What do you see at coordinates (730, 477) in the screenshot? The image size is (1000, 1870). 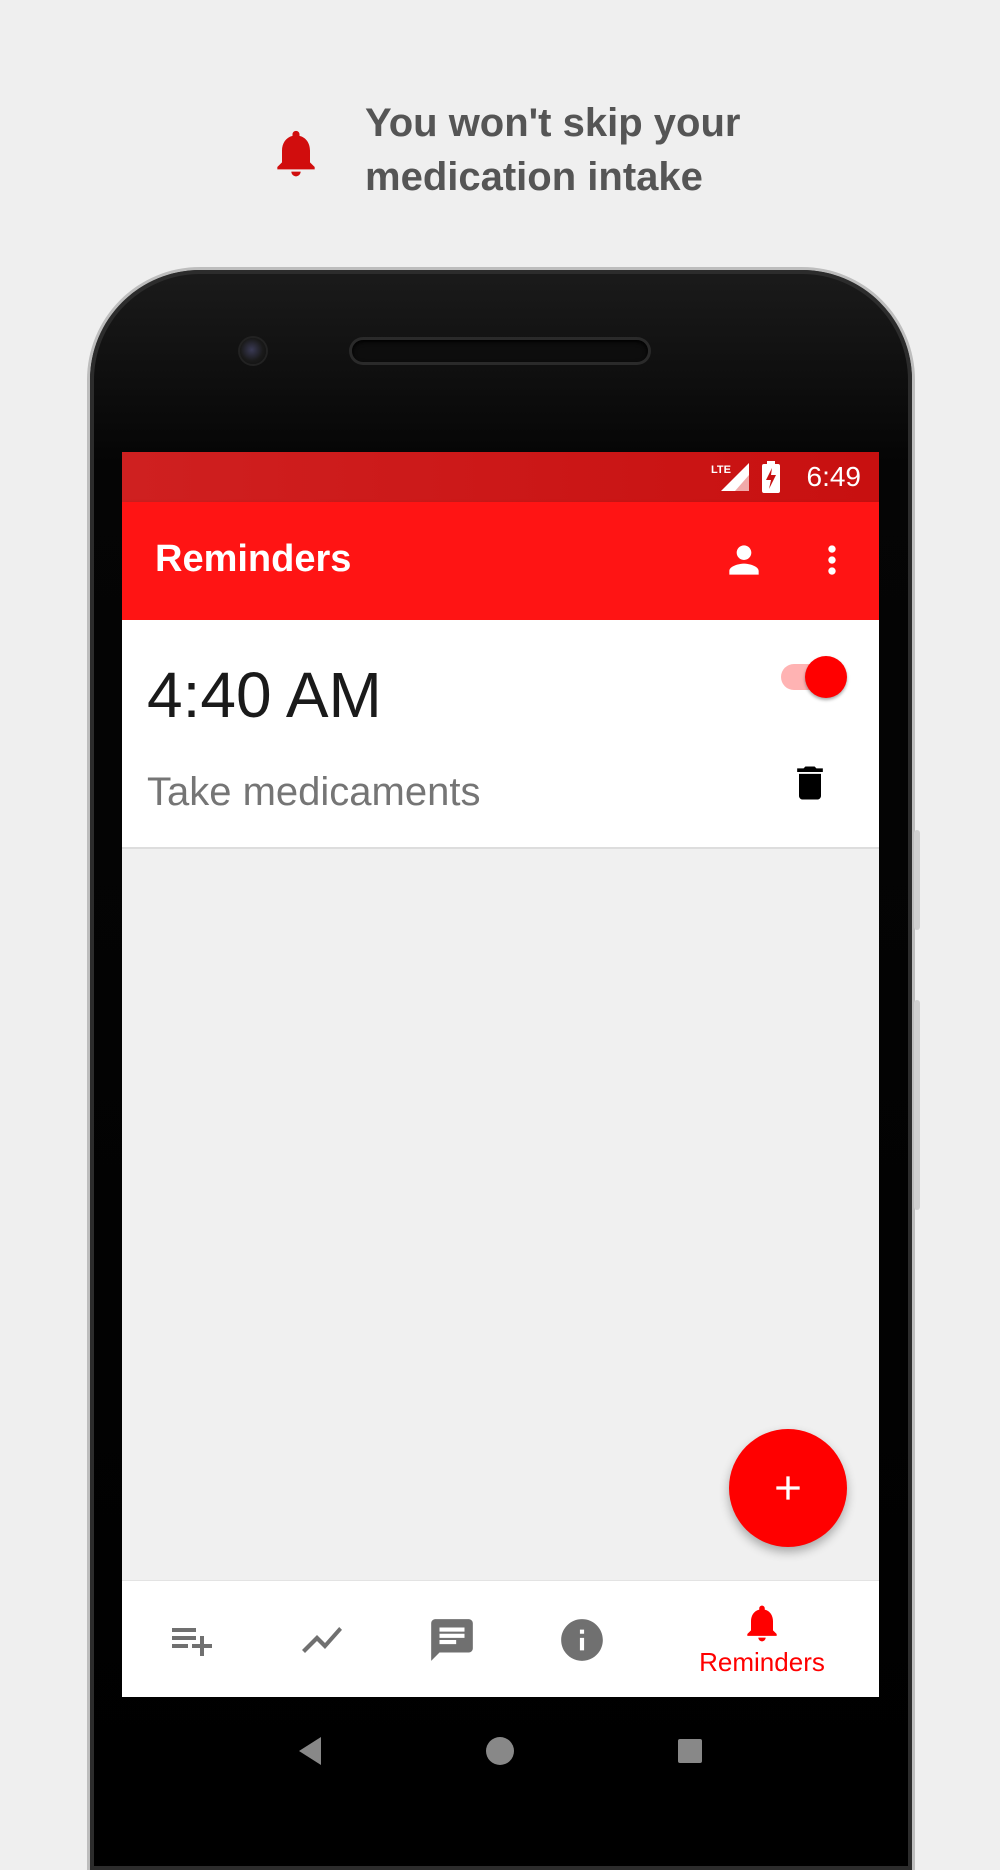 I see `lte-signal-icon: LTE` at bounding box center [730, 477].